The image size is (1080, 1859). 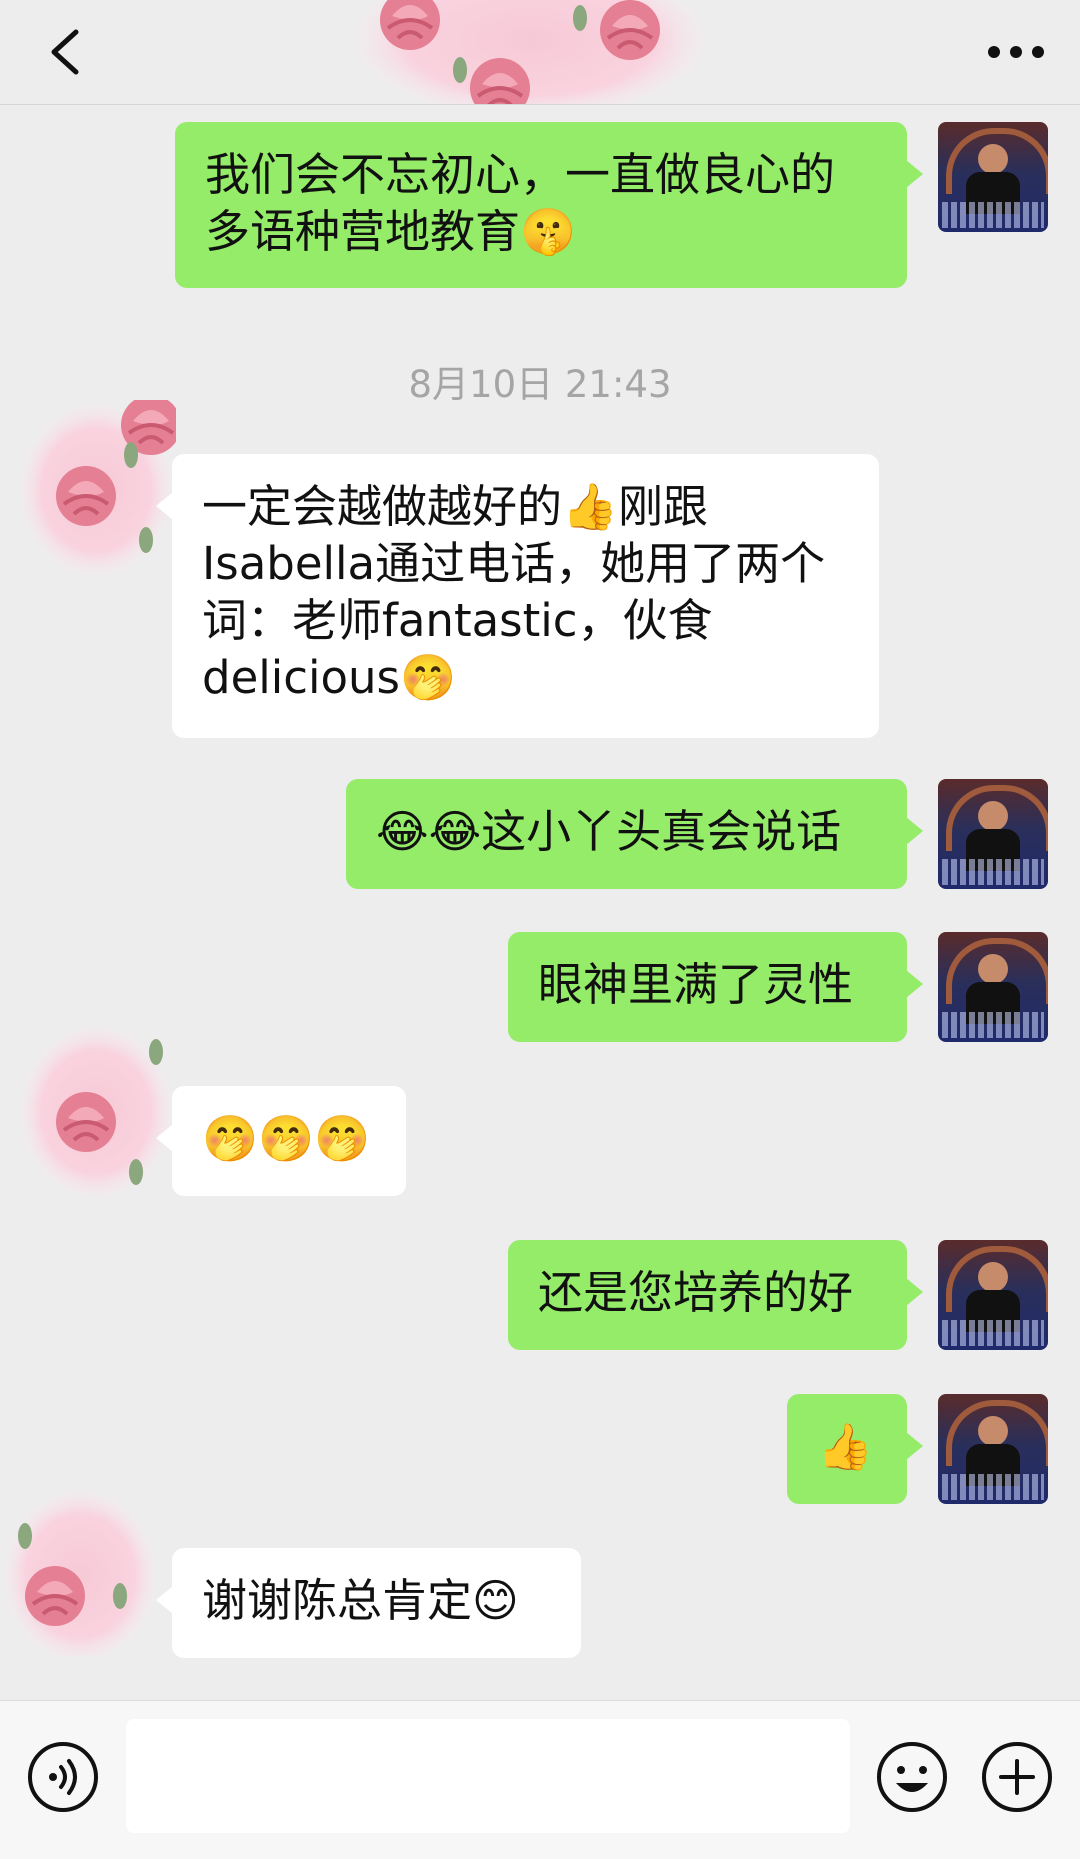 I want to click on chevron-left-icon, so click(x=65, y=52).